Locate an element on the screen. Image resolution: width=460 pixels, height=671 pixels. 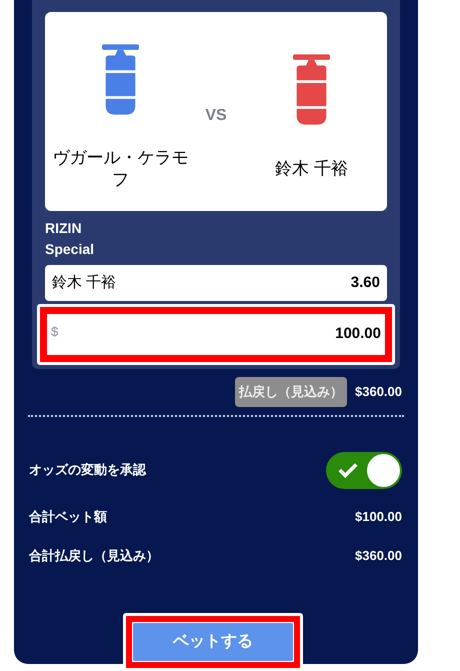
versus-label: VS is located at coordinates (216, 116).